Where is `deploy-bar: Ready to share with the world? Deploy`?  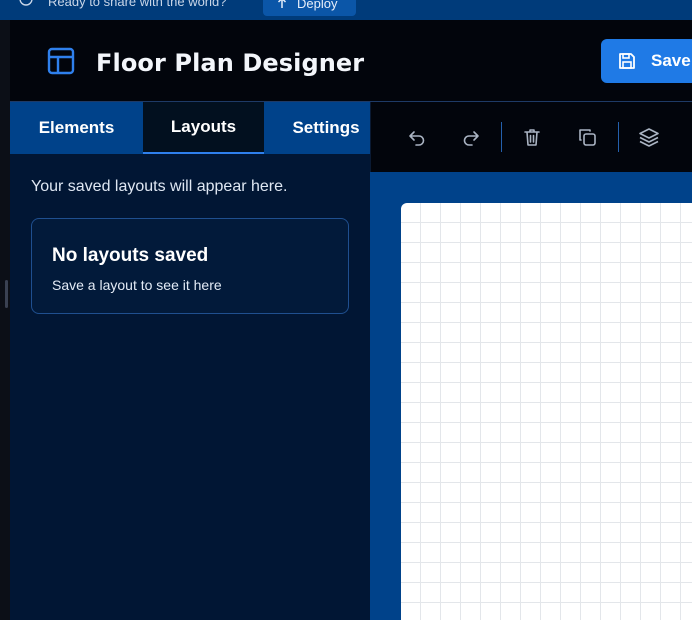 deploy-bar: Ready to share with the world? Deploy is located at coordinates (346, 10).